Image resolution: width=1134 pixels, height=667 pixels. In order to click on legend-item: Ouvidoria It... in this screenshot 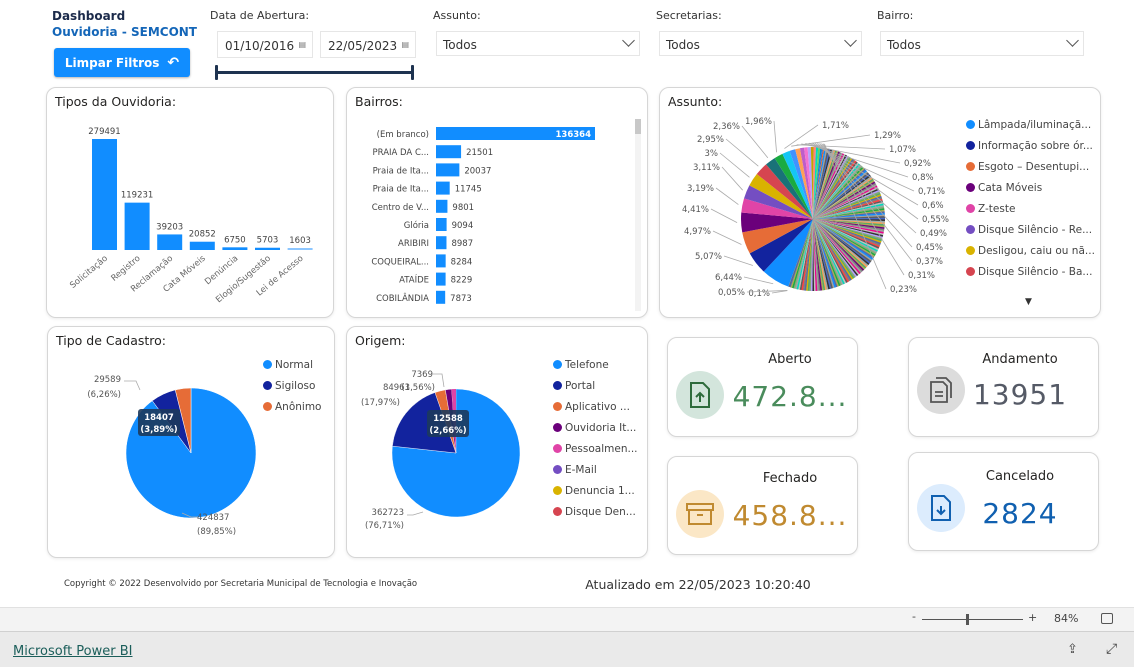, I will do `click(595, 427)`.